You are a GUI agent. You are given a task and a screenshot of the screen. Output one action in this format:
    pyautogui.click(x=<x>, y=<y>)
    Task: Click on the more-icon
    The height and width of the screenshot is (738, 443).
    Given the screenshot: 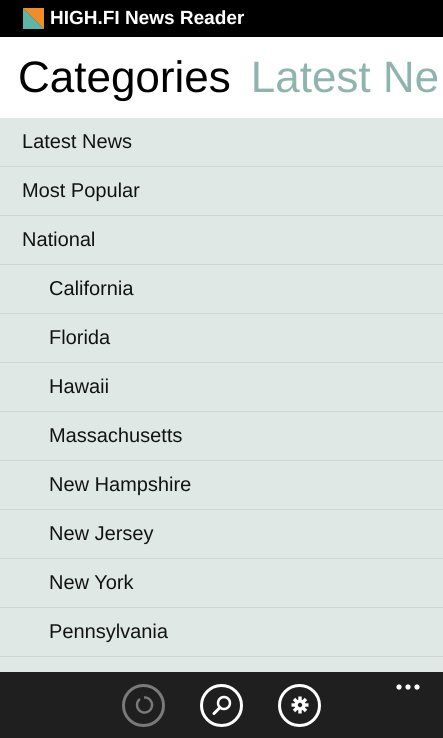 What is the action you would take?
    pyautogui.click(x=408, y=687)
    